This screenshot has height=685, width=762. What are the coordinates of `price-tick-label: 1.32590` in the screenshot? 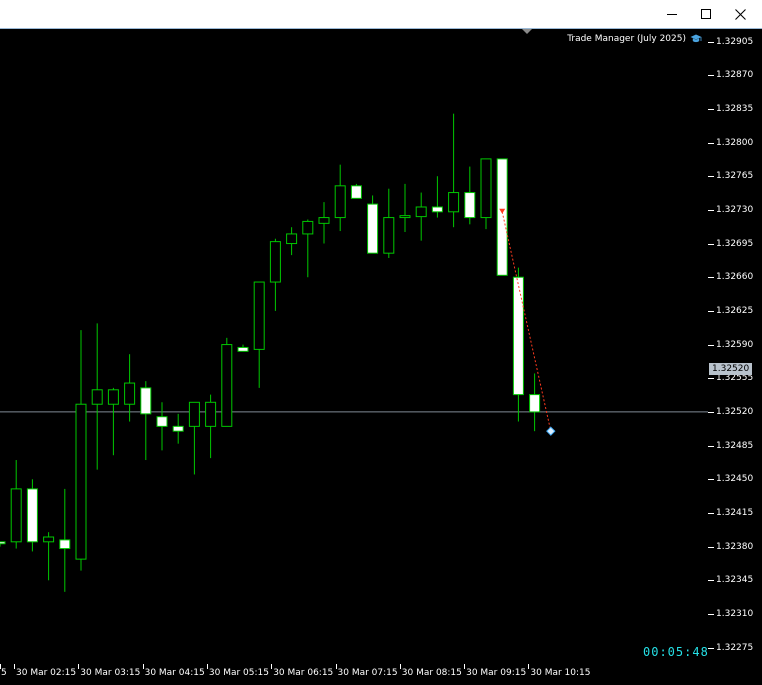 It's located at (735, 344).